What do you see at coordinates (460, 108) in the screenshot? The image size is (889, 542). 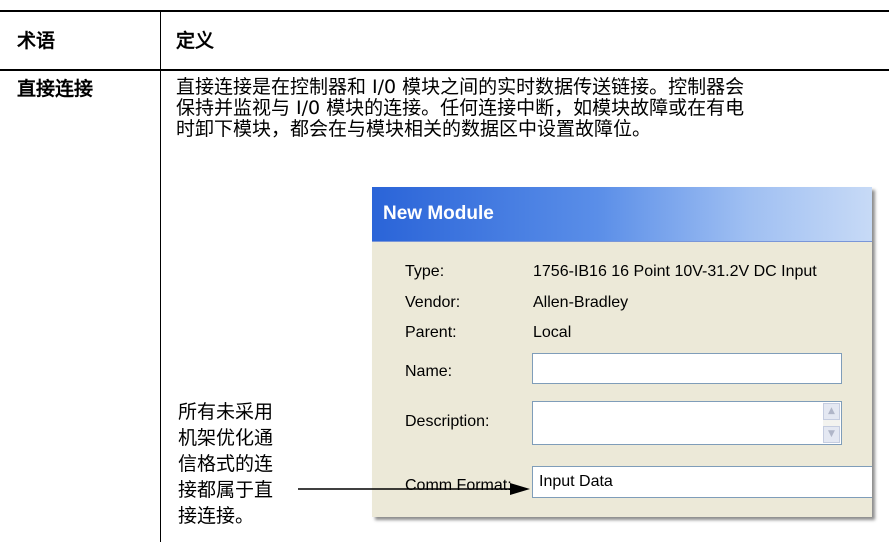 I see `definition-line: 保持并监视与 I/0 模块的连接。任何连接中断，如模块故障或在有电` at bounding box center [460, 108].